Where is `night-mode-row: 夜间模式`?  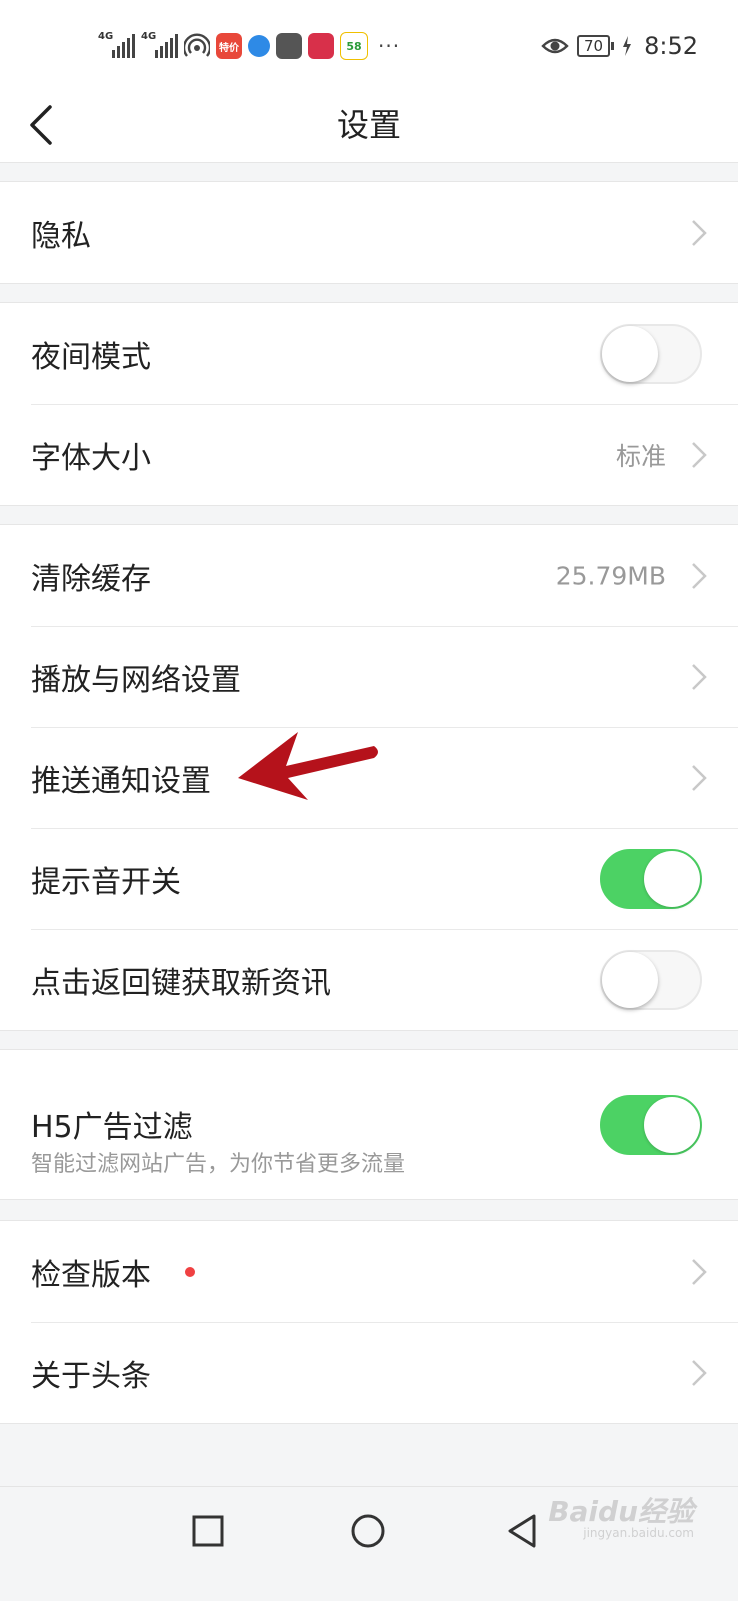 night-mode-row: 夜间模式 is located at coordinates (369, 353).